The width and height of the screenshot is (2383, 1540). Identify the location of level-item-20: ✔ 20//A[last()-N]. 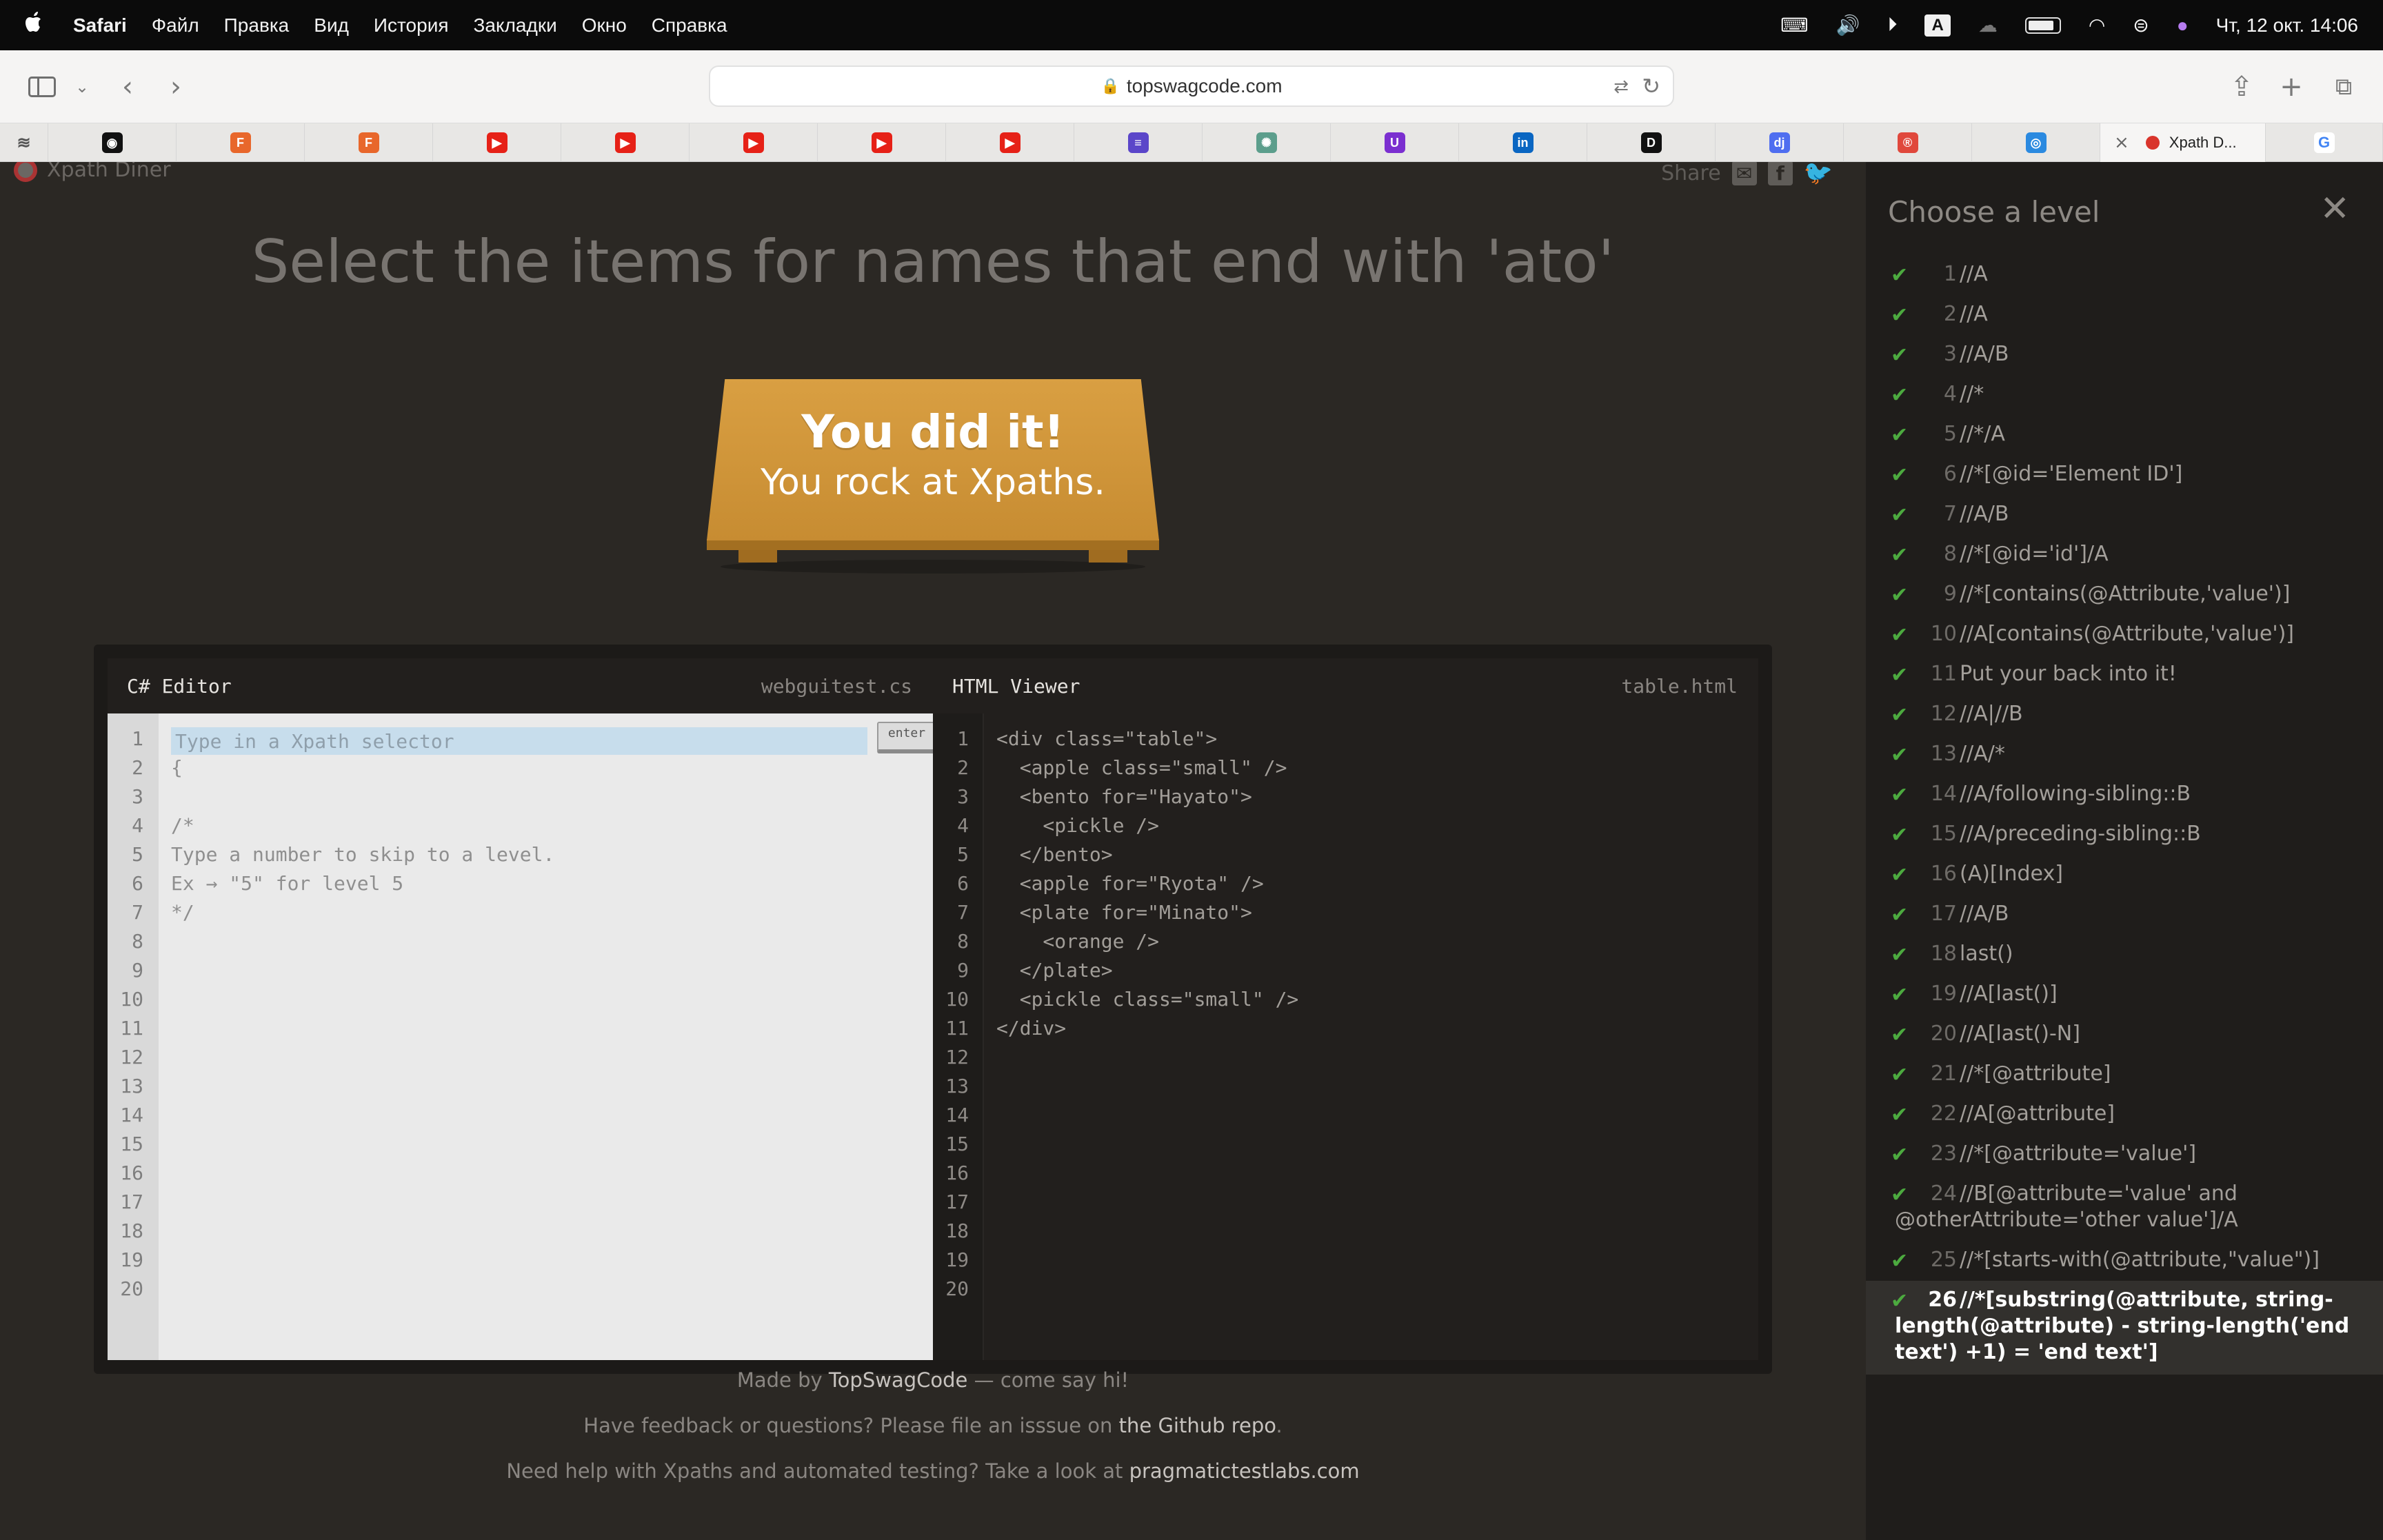
(2124, 1035).